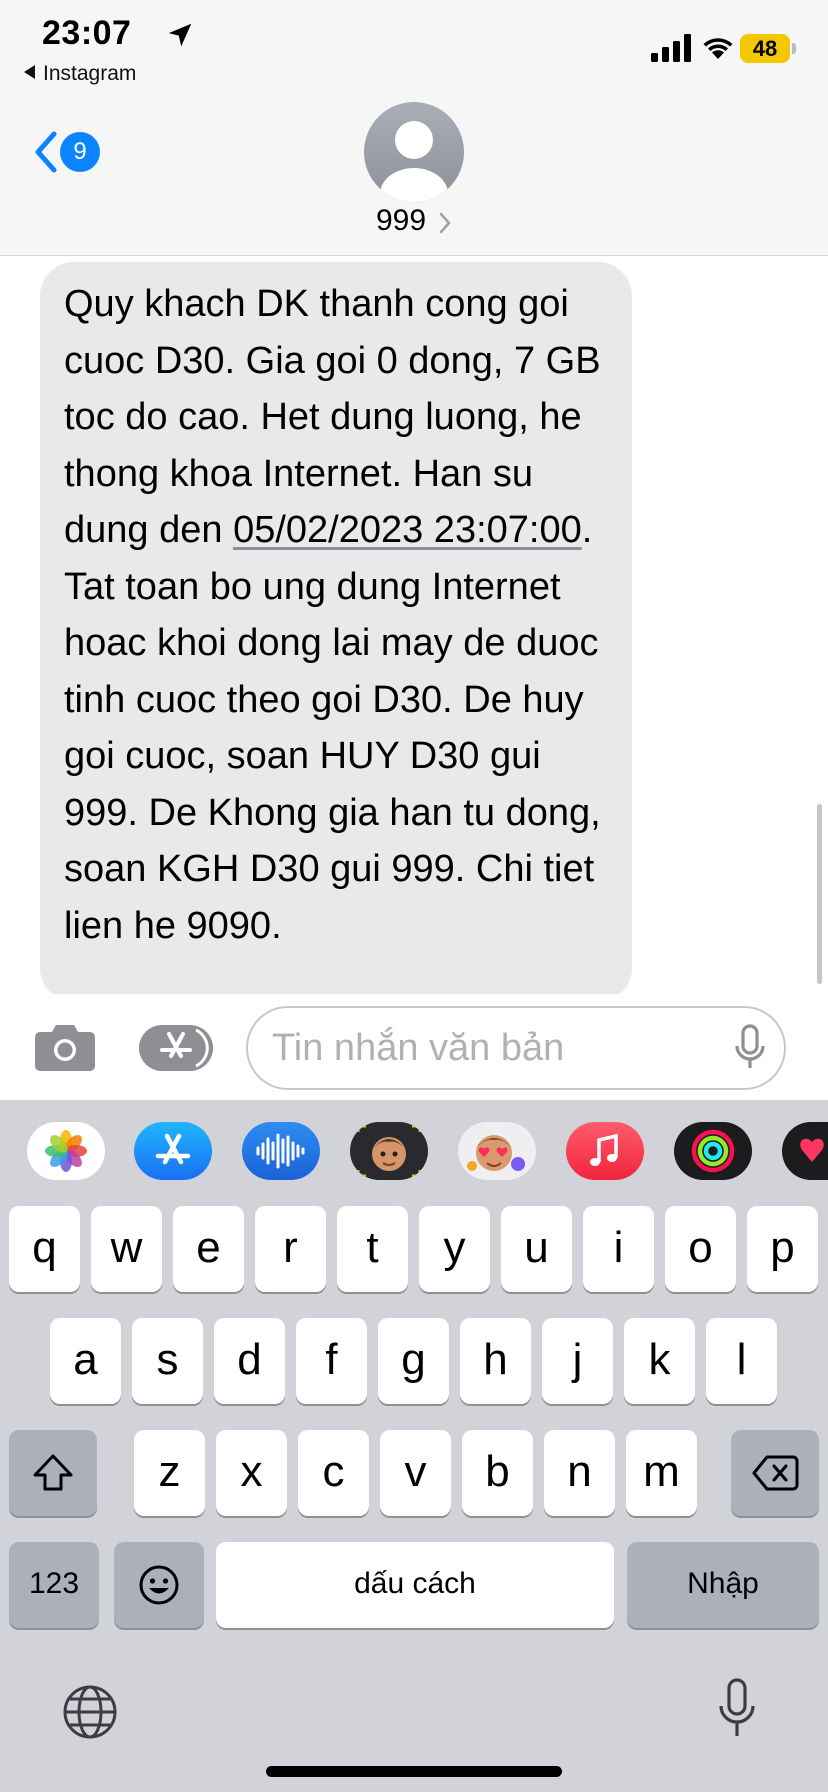  I want to click on shift-key, so click(53, 1473).